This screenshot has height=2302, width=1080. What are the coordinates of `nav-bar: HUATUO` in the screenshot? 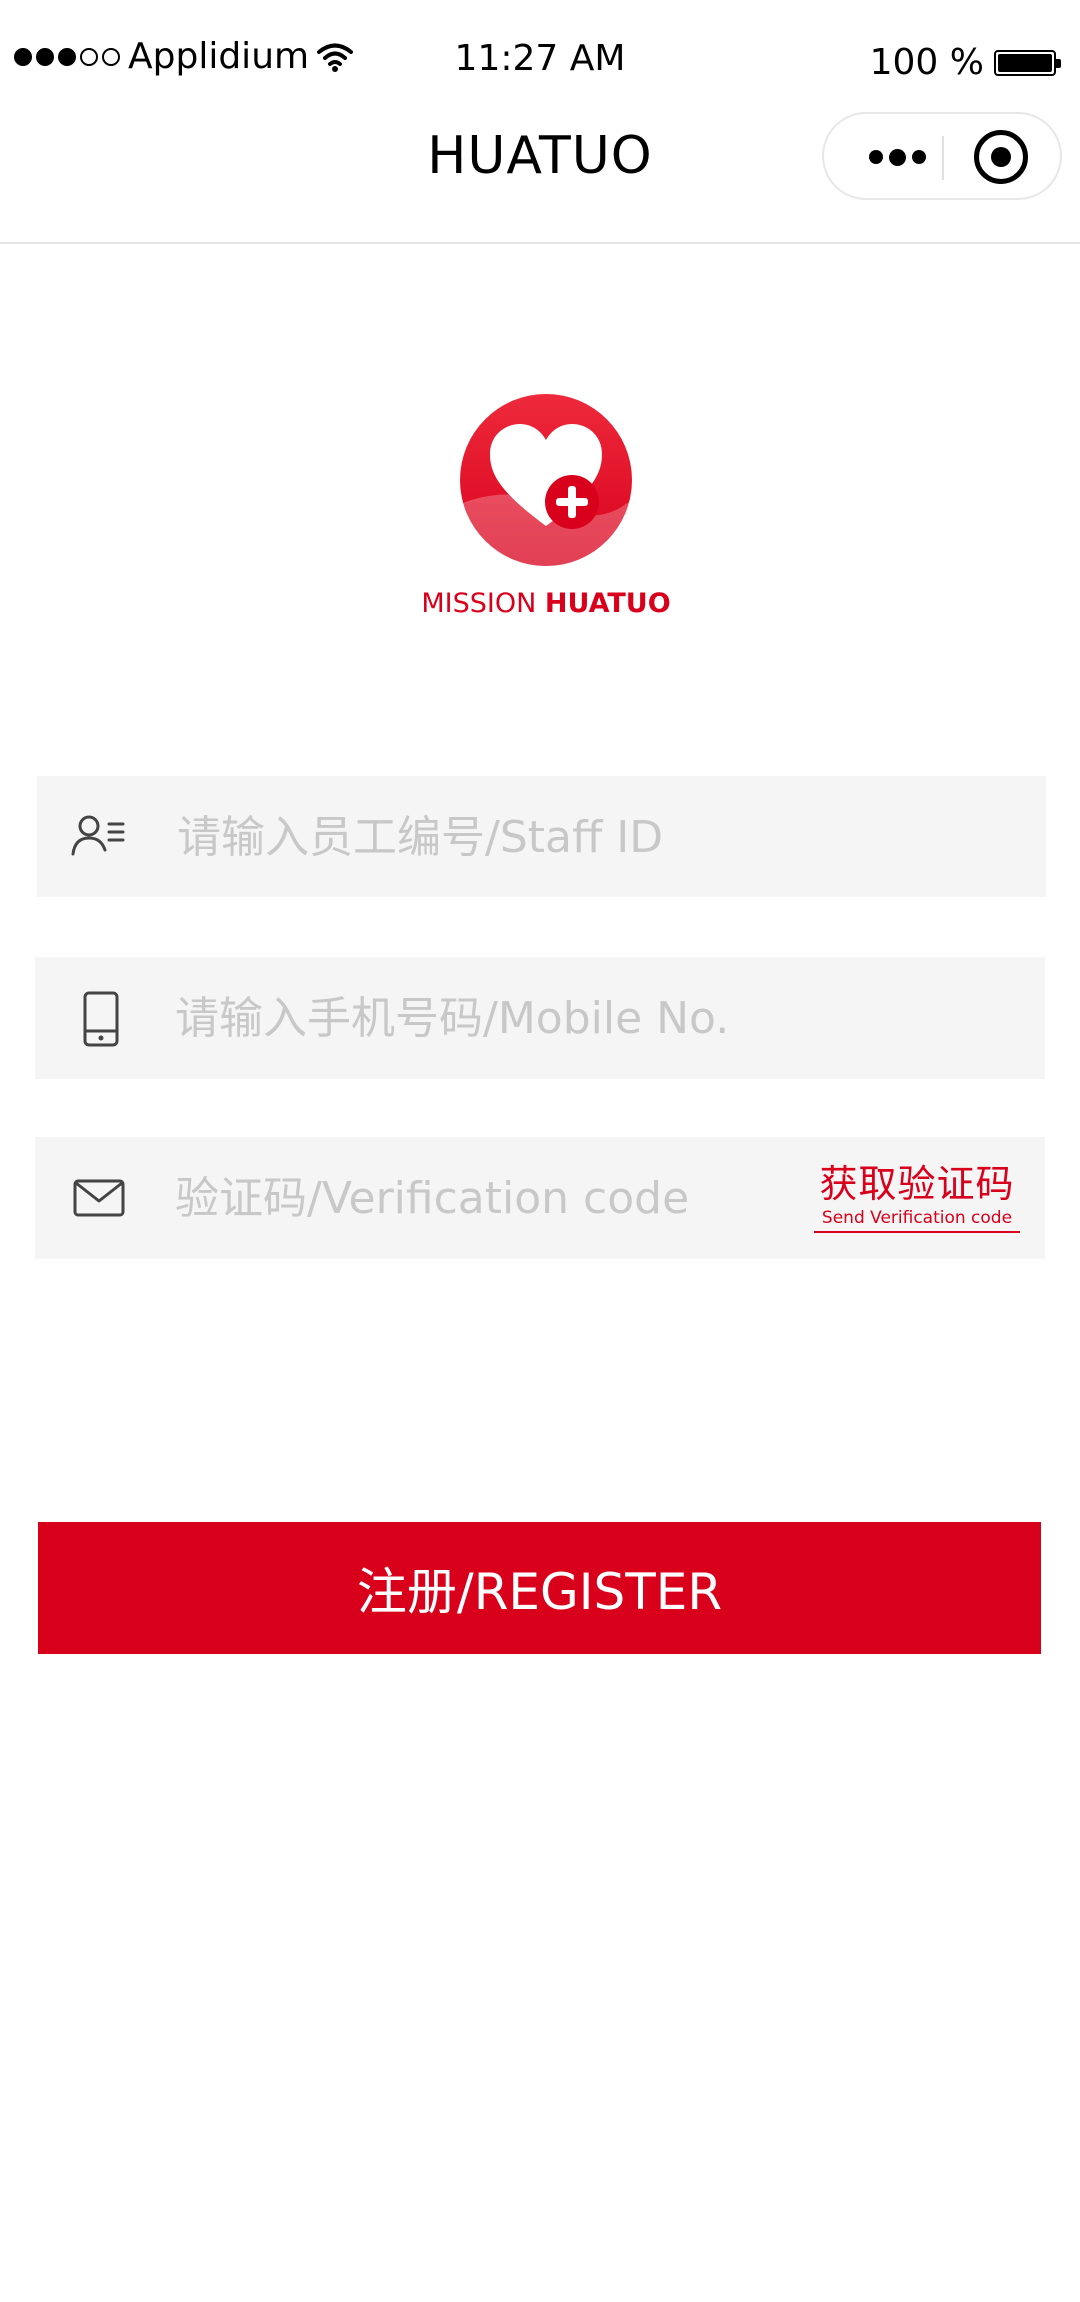 It's located at (540, 177).